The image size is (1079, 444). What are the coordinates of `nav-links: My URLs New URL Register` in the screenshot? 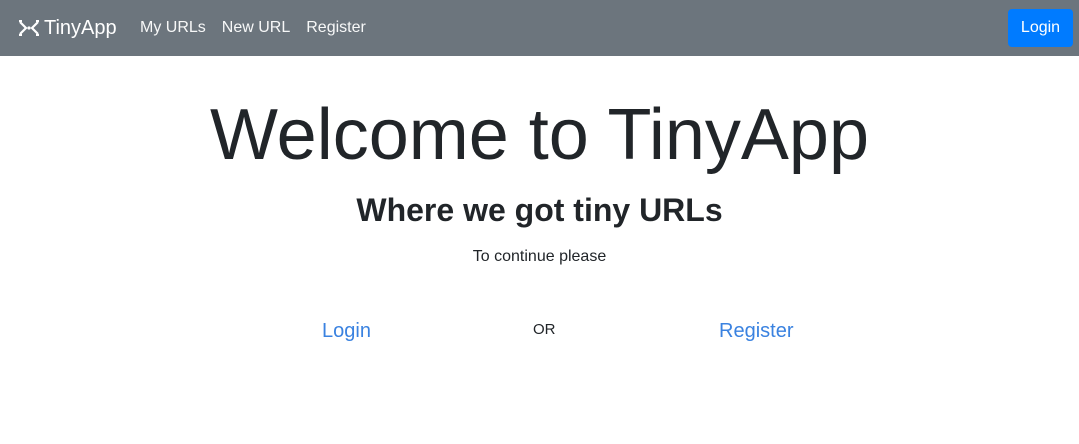 It's located at (261, 28).